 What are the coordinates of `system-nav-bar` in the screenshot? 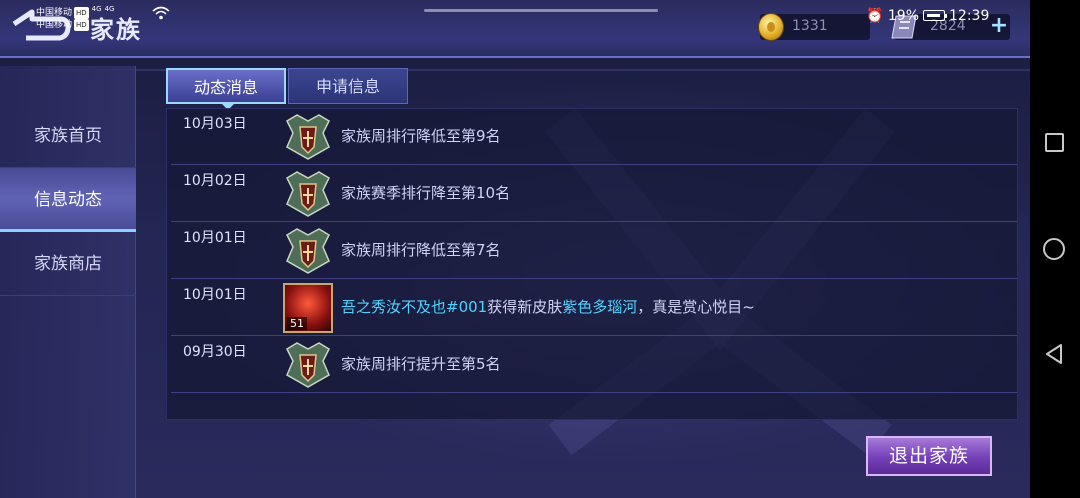 It's located at (1055, 249).